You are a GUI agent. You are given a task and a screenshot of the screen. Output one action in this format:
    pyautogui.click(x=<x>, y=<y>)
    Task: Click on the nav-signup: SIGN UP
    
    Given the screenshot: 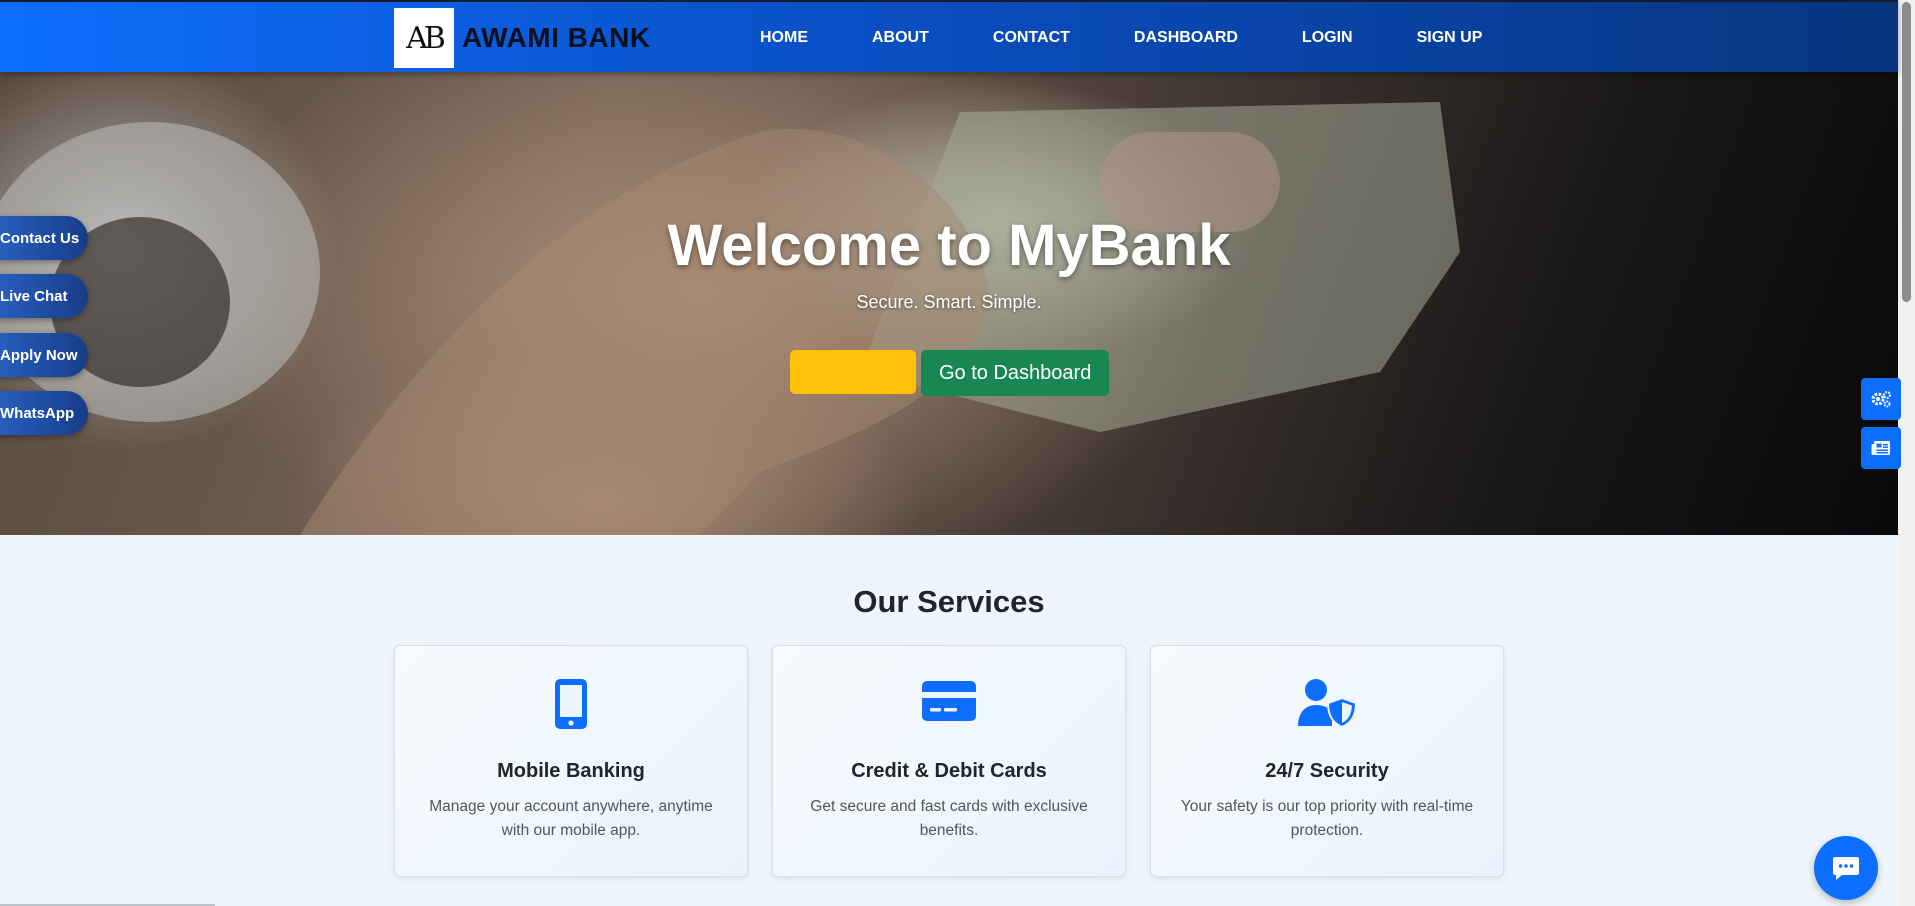 What is the action you would take?
    pyautogui.click(x=1450, y=38)
    